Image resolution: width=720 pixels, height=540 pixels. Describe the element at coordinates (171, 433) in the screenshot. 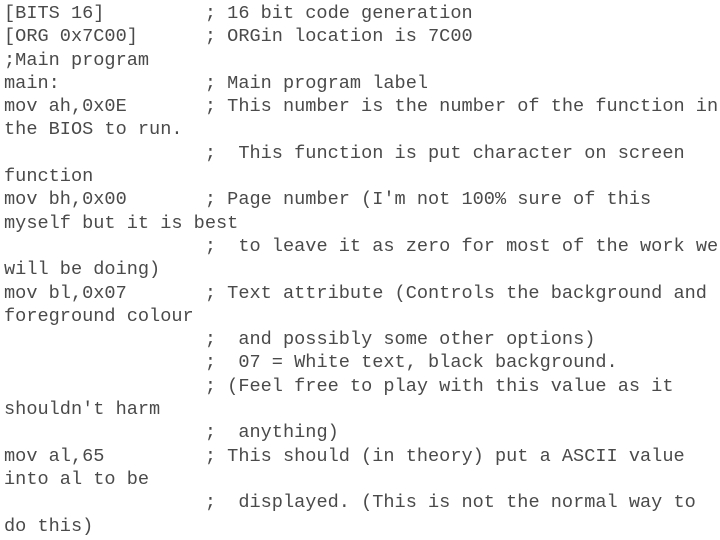

I see `code-line: ; anything)` at that location.